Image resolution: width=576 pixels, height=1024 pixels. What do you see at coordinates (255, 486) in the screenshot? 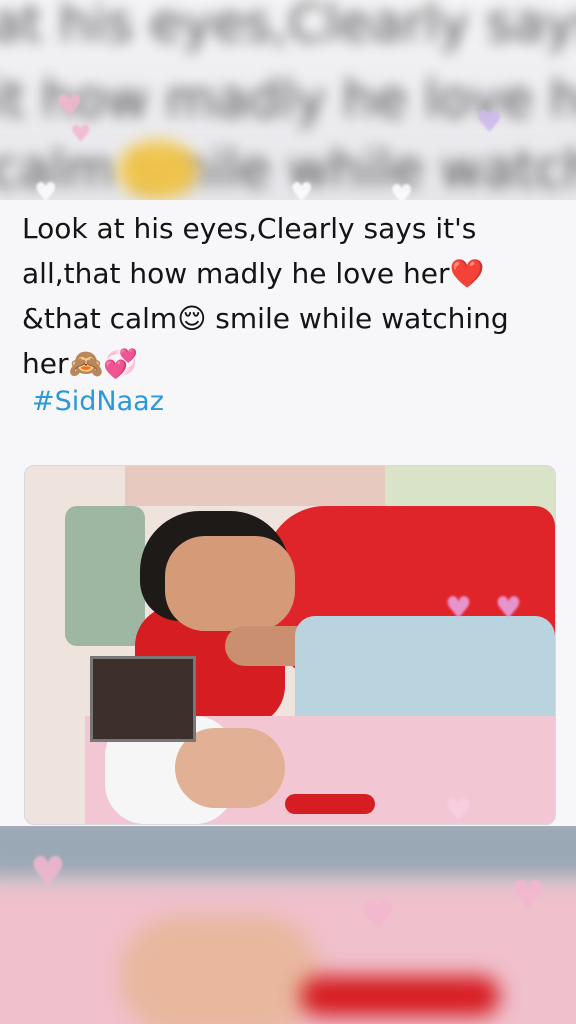
I see `wall` at bounding box center [255, 486].